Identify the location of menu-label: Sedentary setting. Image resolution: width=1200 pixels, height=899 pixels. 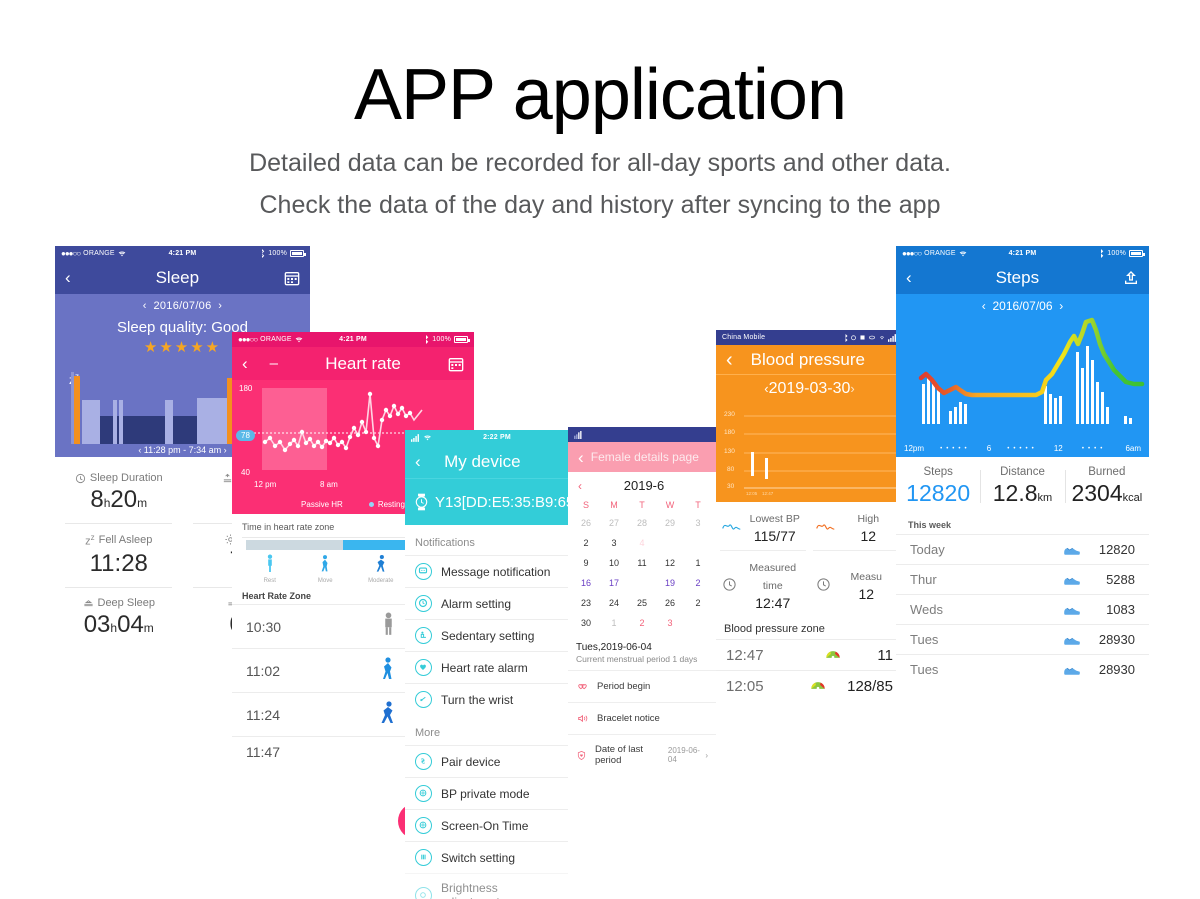
(488, 635).